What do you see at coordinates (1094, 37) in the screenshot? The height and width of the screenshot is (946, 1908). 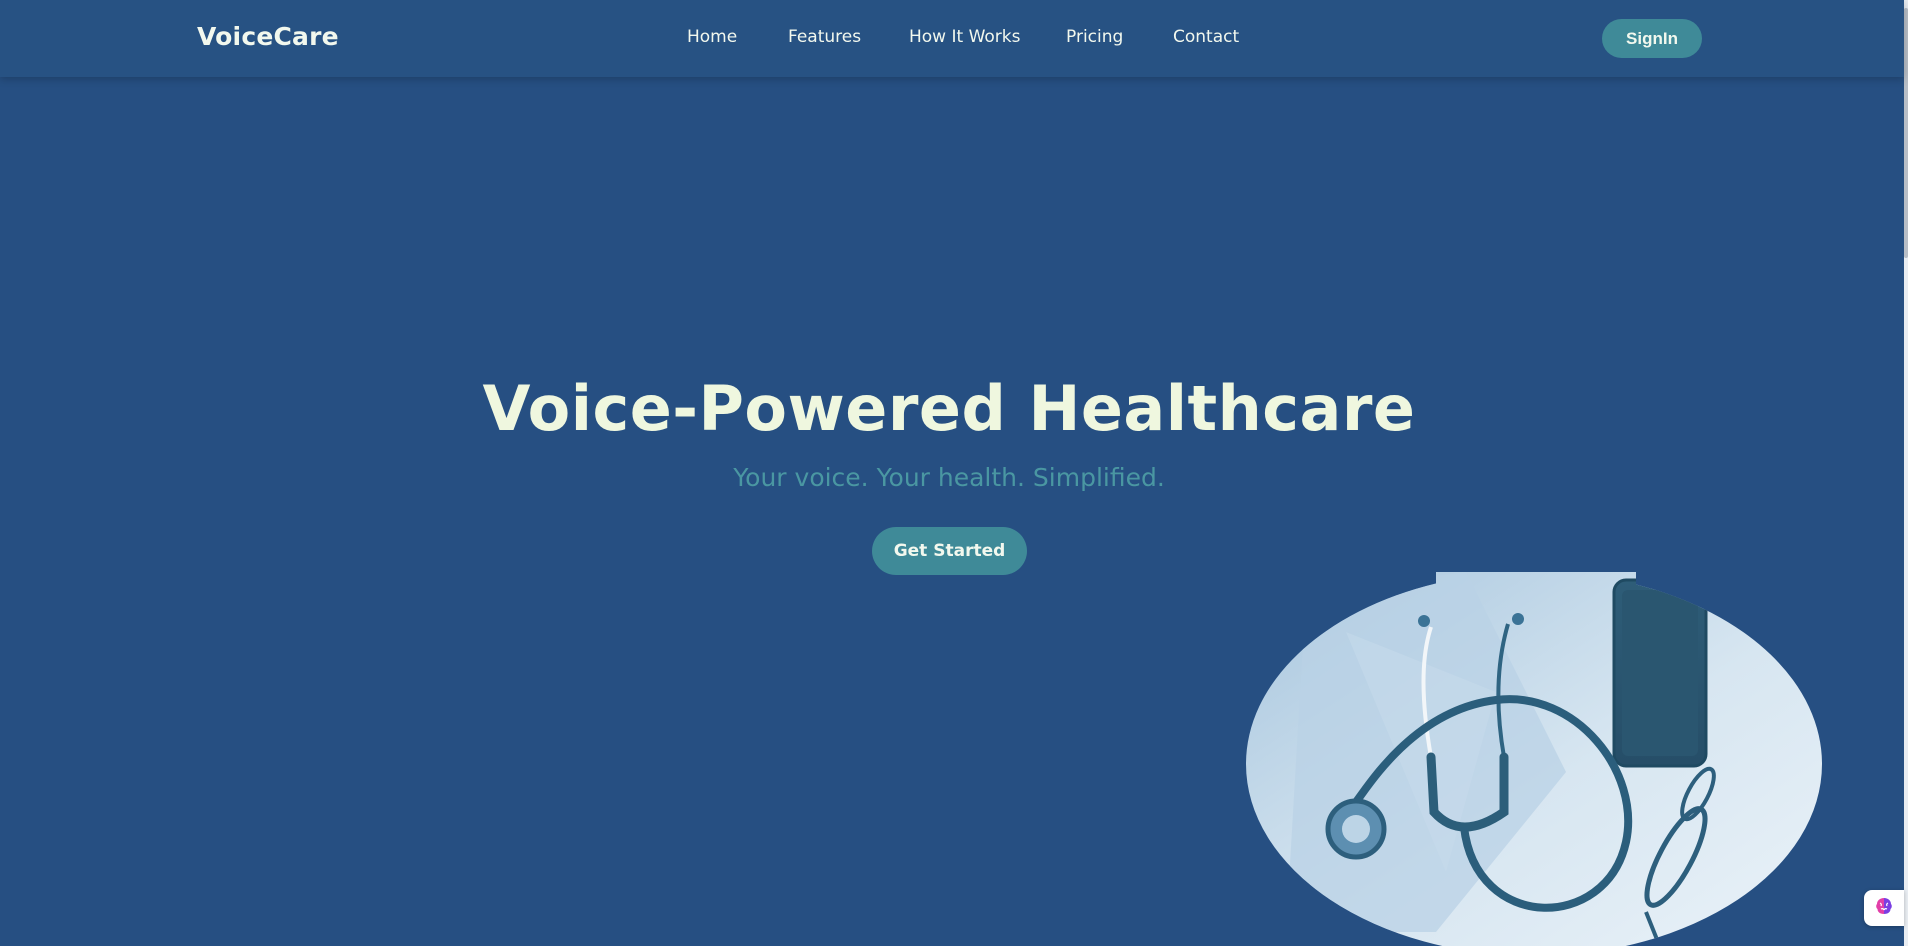 I see `nav-link-pricing: Pricing` at bounding box center [1094, 37].